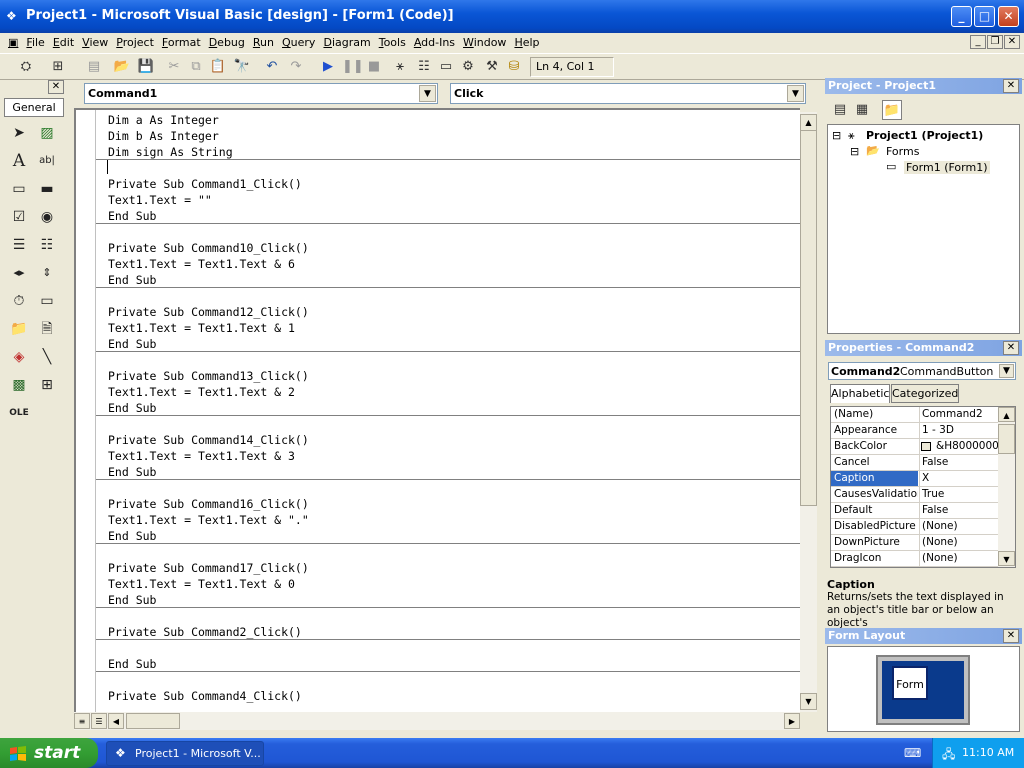  I want to click on toolbox-close-icon: ✕, so click(56, 87).